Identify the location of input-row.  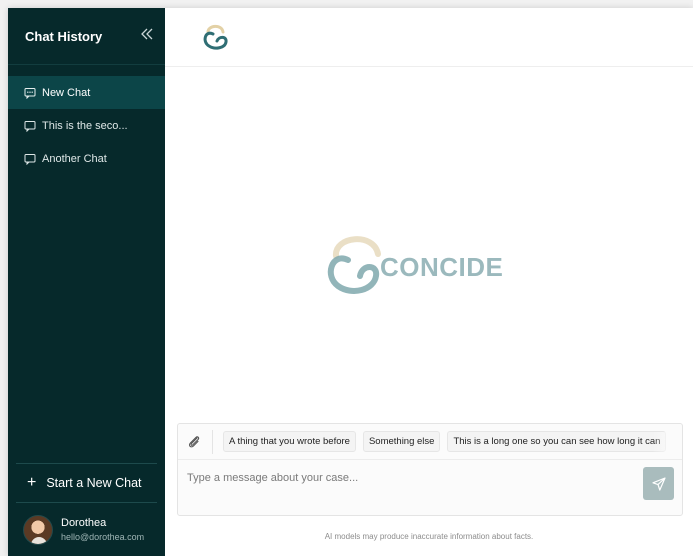
(430, 488).